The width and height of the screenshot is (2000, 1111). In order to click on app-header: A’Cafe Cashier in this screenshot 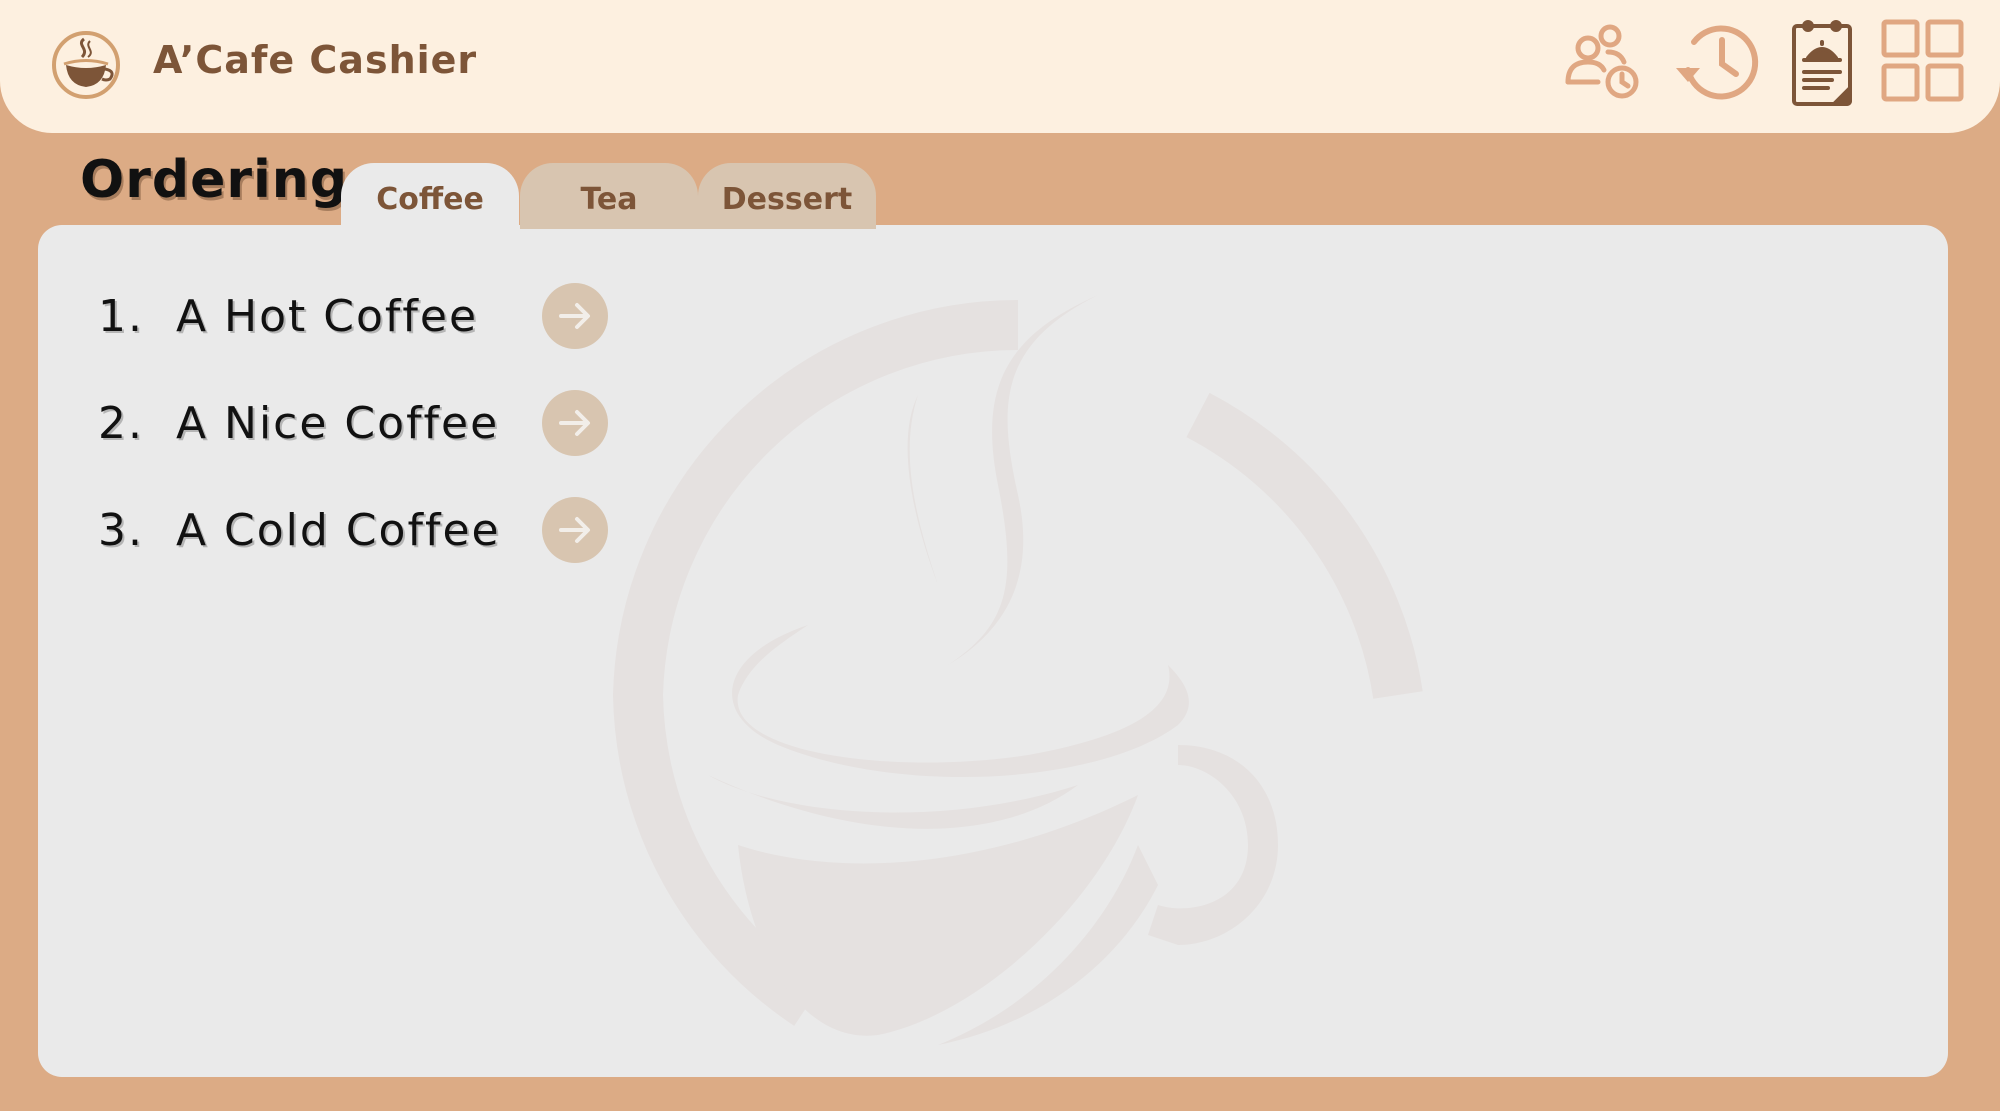, I will do `click(1000, 66)`.